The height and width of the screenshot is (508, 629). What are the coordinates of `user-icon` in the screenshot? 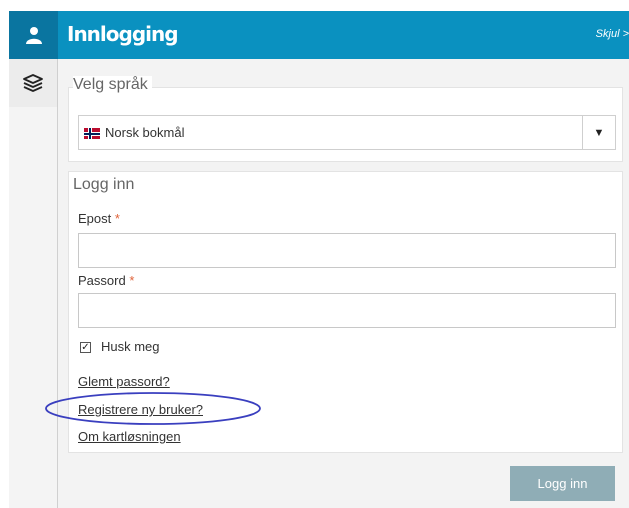 It's located at (33, 35).